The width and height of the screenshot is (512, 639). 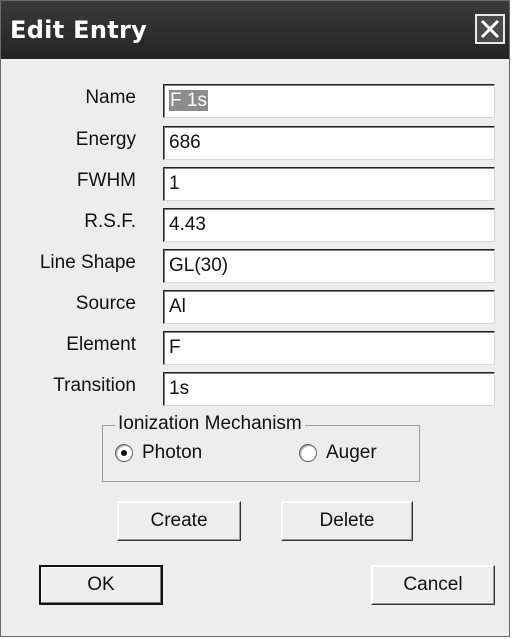 I want to click on transition-label: Transition, so click(x=94, y=385).